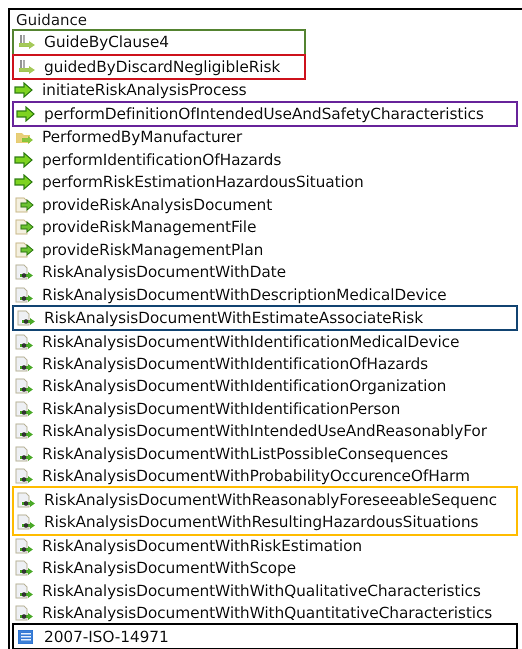  What do you see at coordinates (267, 249) in the screenshot?
I see `tree-item: provideRiskManagementPlan` at bounding box center [267, 249].